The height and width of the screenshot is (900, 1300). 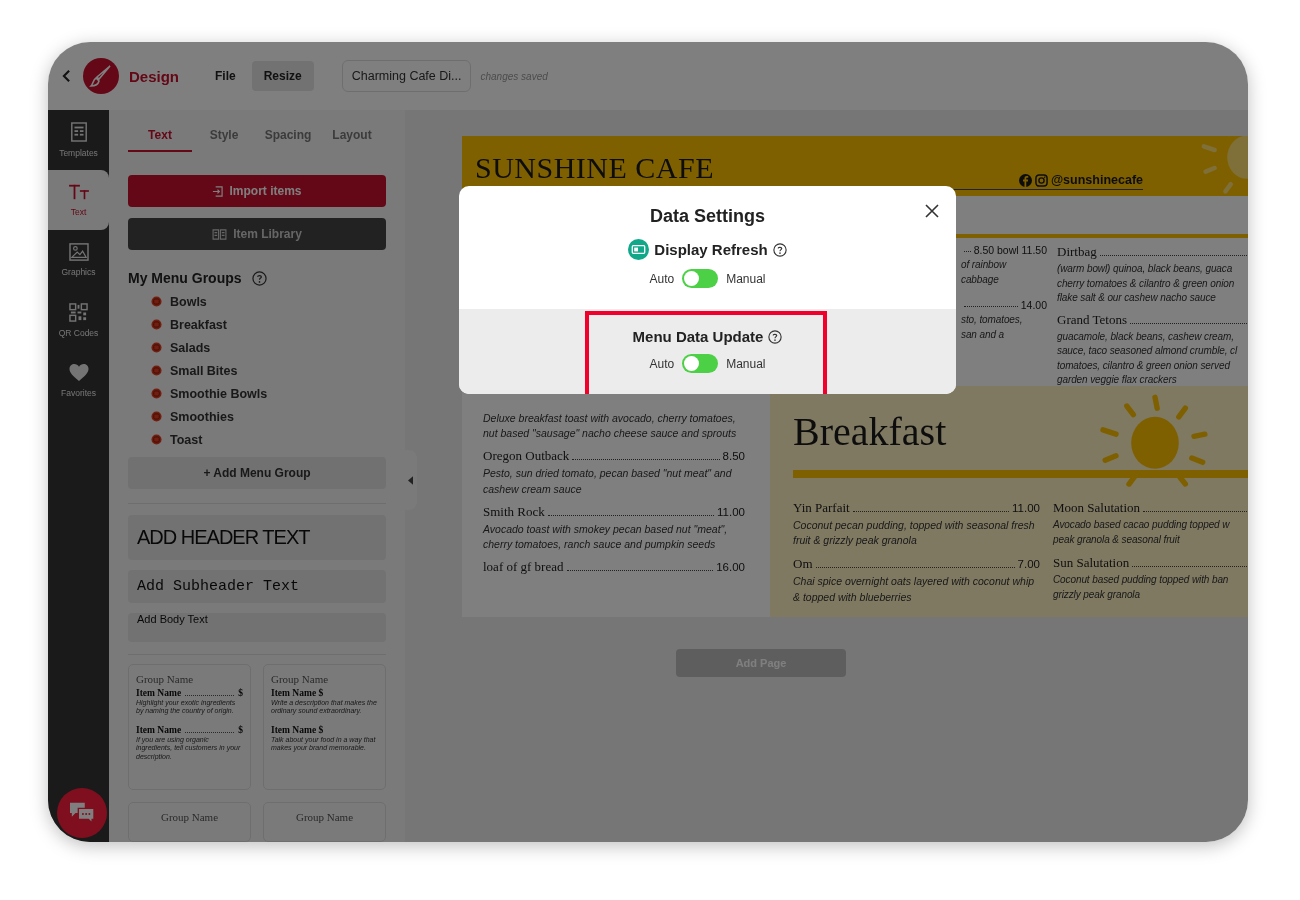 What do you see at coordinates (610, 426) in the screenshot?
I see `item-description: Deluxe breakfast toast with avocado, cherry tomatoes, nut based "sausage" nacho cheese sauce and sprouts` at bounding box center [610, 426].